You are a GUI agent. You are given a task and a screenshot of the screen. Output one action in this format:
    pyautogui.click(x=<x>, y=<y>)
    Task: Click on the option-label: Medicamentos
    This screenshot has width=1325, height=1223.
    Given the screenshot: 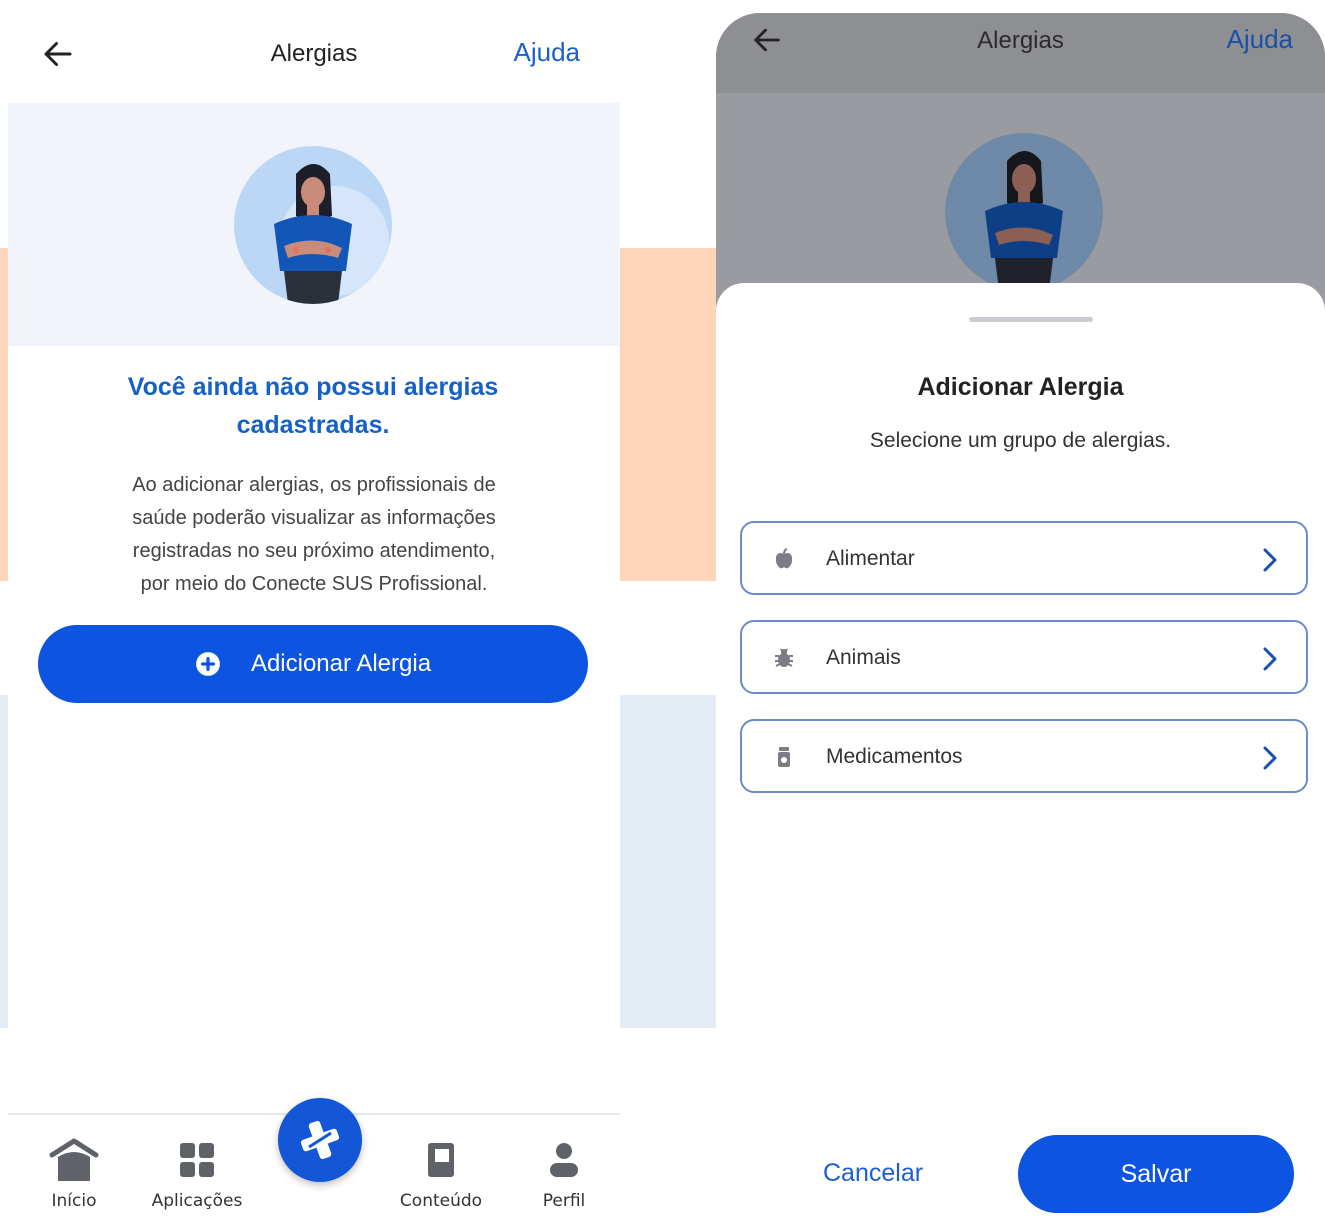 What is the action you would take?
    pyautogui.click(x=894, y=756)
    